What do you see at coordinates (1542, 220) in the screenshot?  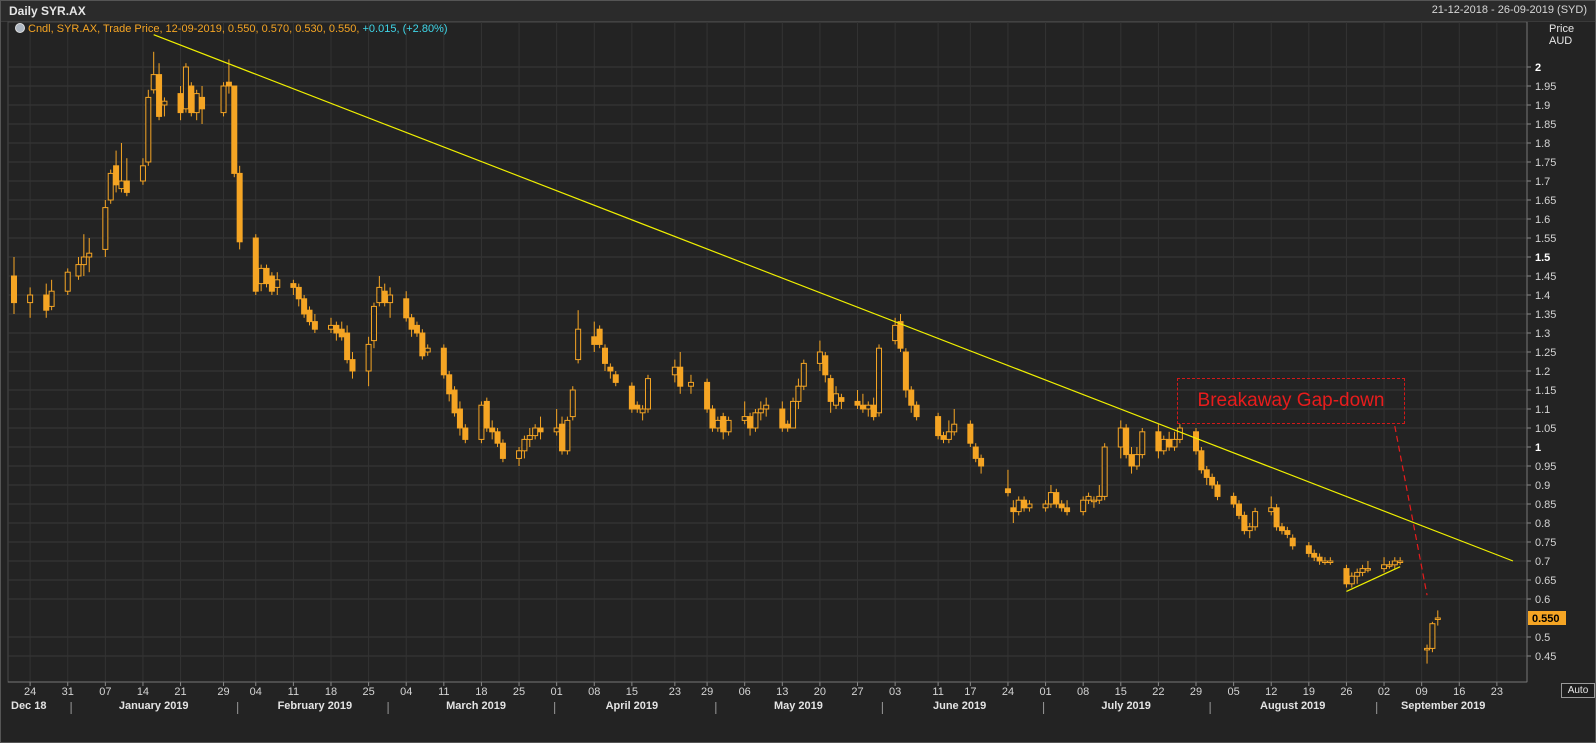 I see `y-tick-label: 1.6` at bounding box center [1542, 220].